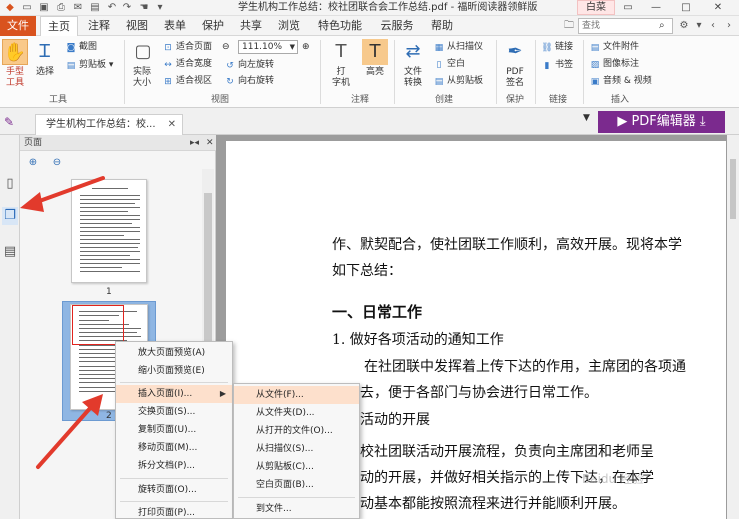 Image resolution: width=739 pixels, height=519 pixels. What do you see at coordinates (174, 353) in the screenshot?
I see `menu-enlarge-preview: 放大页面预览(A)` at bounding box center [174, 353].